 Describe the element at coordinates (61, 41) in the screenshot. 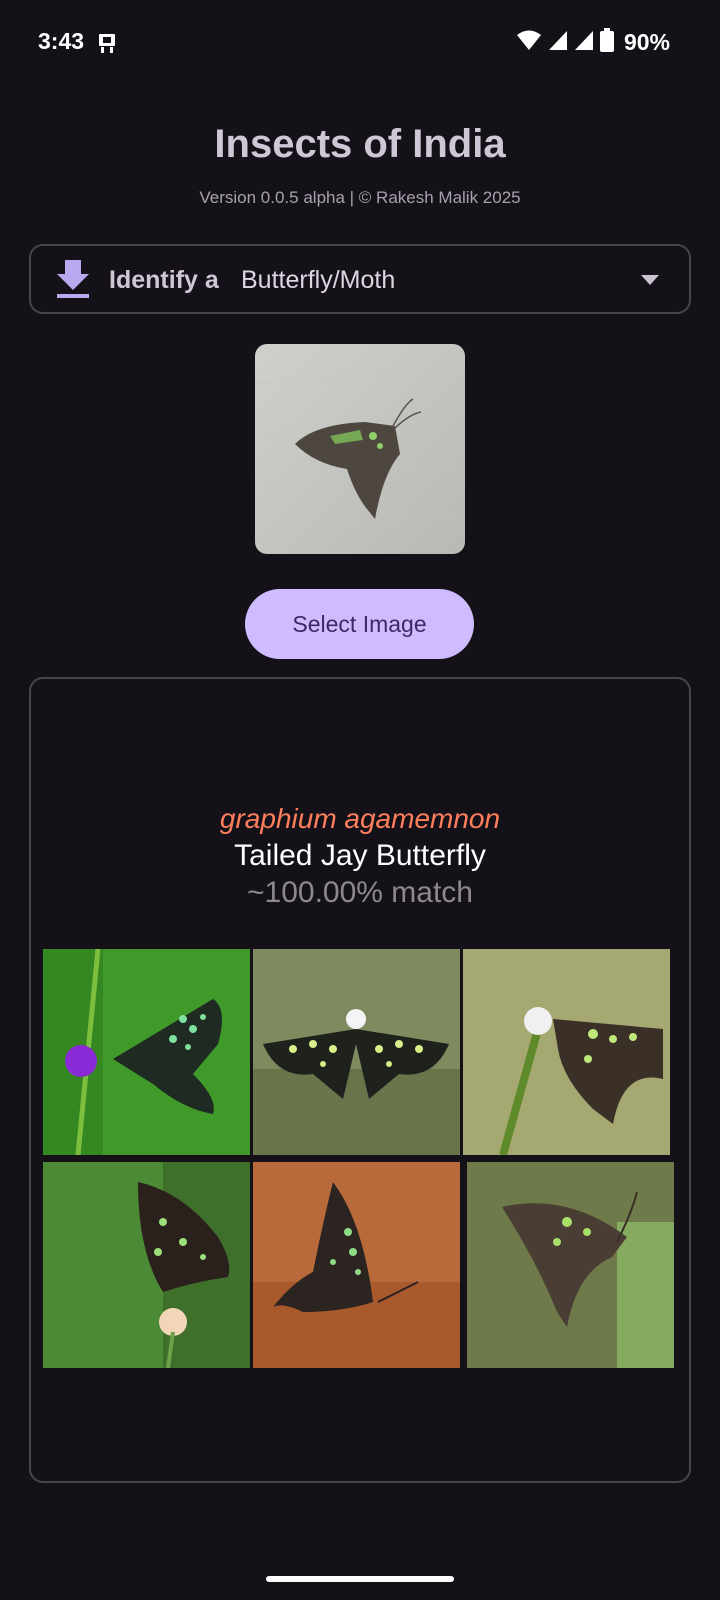

I see `status-time: 3:43` at that location.